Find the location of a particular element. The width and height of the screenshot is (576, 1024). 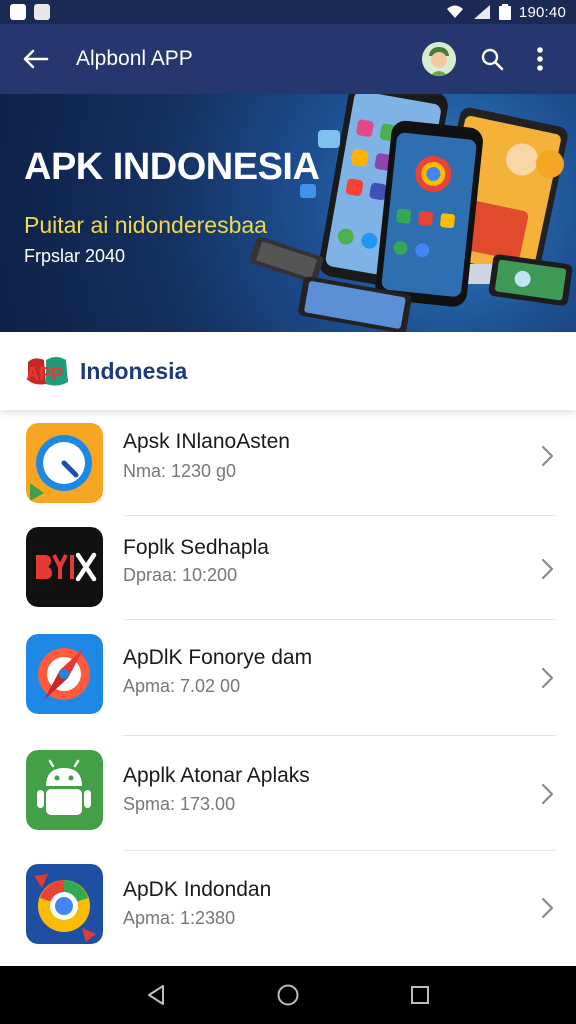

battery-icon is located at coordinates (504, 12).